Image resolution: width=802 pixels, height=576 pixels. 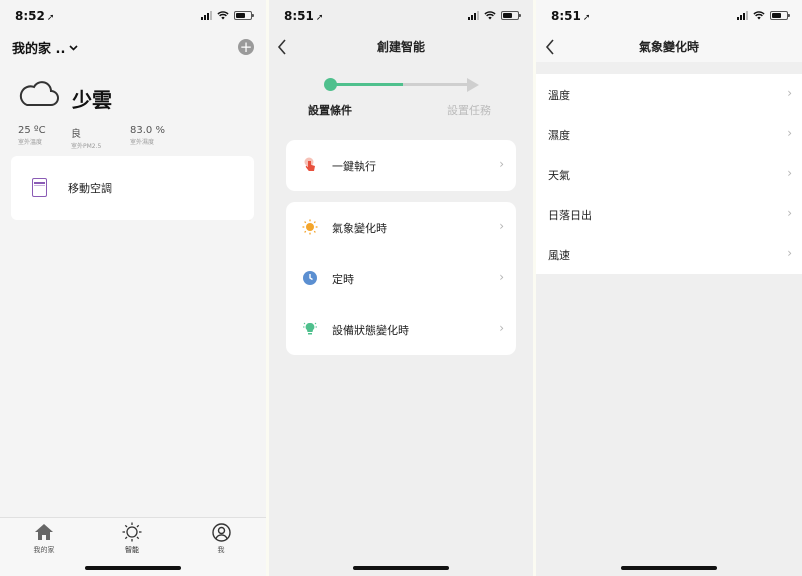 What do you see at coordinates (86, 146) in the screenshot?
I see `stat-label: 室外PM2.5` at bounding box center [86, 146].